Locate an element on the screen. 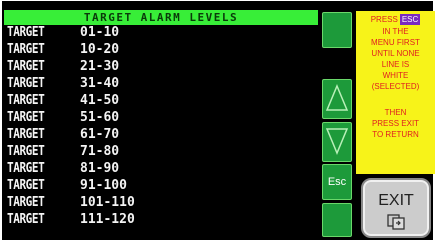 The image size is (435, 241). exit-icon is located at coordinates (396, 222).